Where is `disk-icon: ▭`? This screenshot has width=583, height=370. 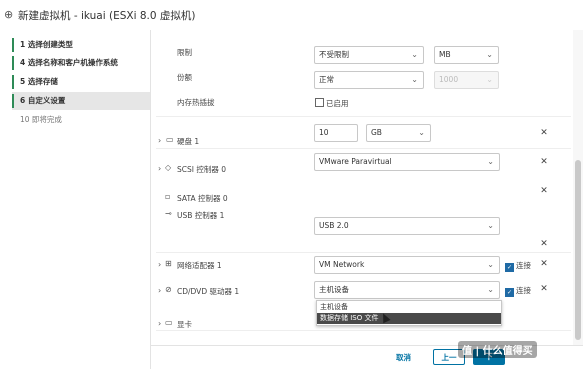 disk-icon: ▭ is located at coordinates (170, 139).